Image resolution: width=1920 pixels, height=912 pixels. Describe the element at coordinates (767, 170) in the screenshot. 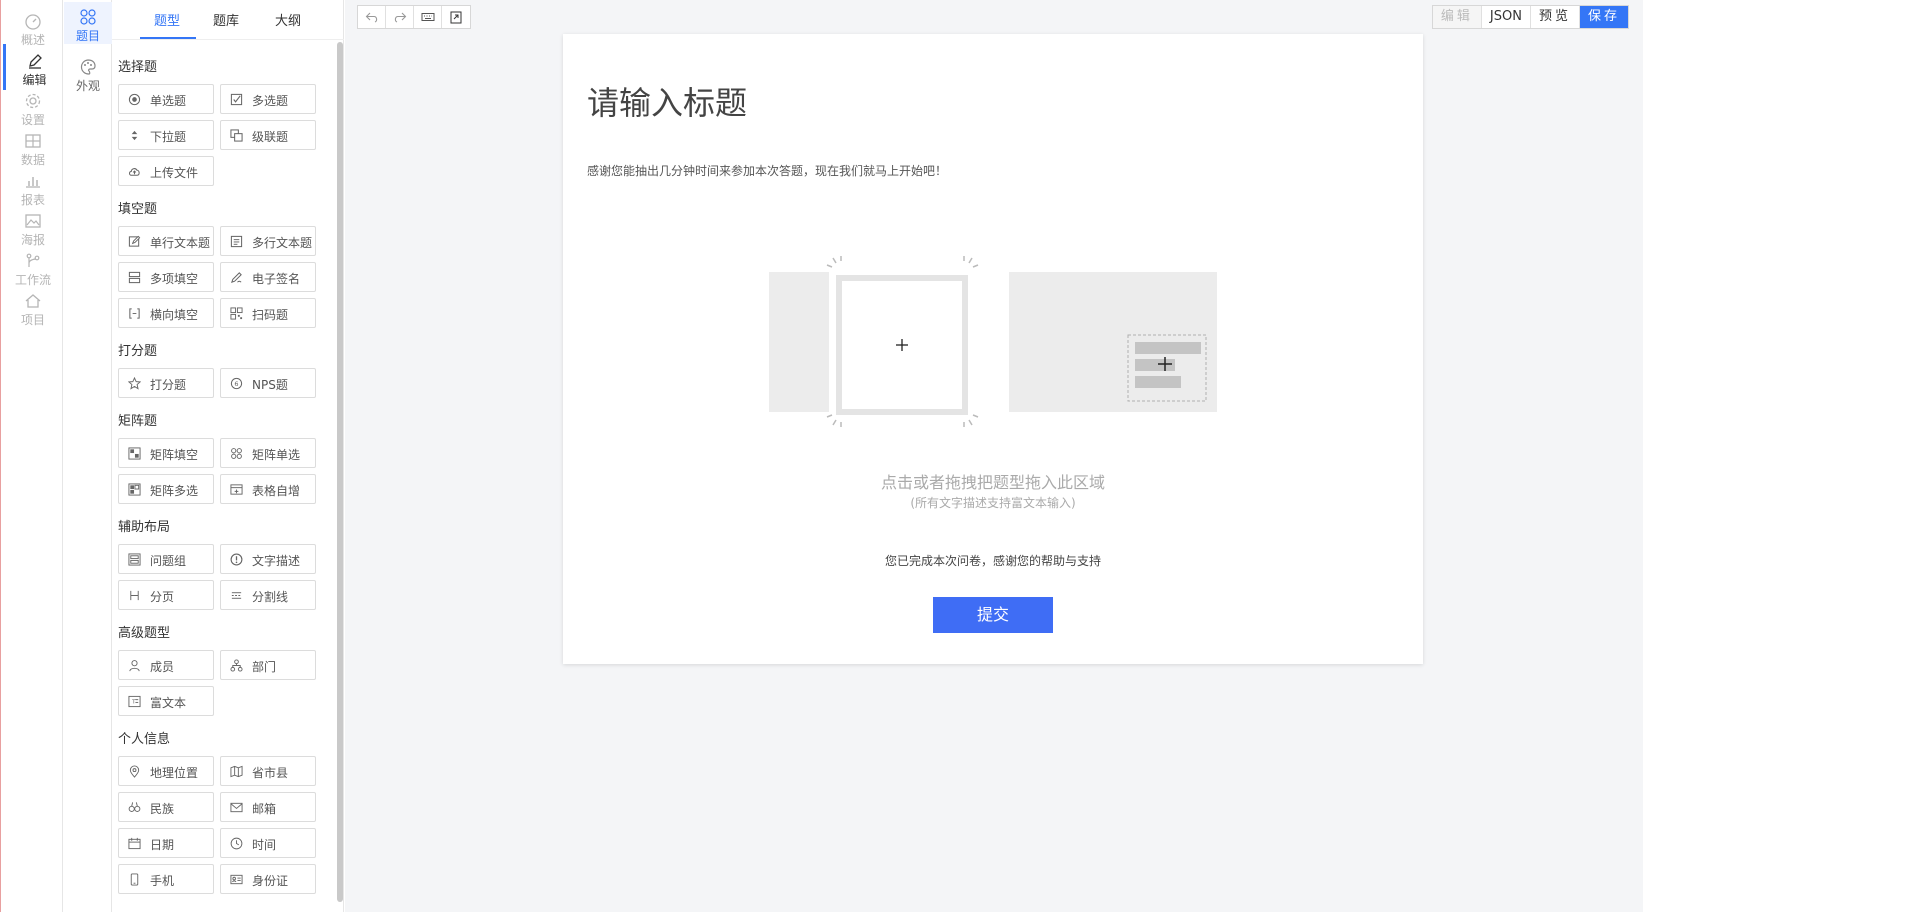

I see `form-description: 感谢您能抽出几分钟时间来参加本次答题，现在我们就马上开始吧！` at that location.